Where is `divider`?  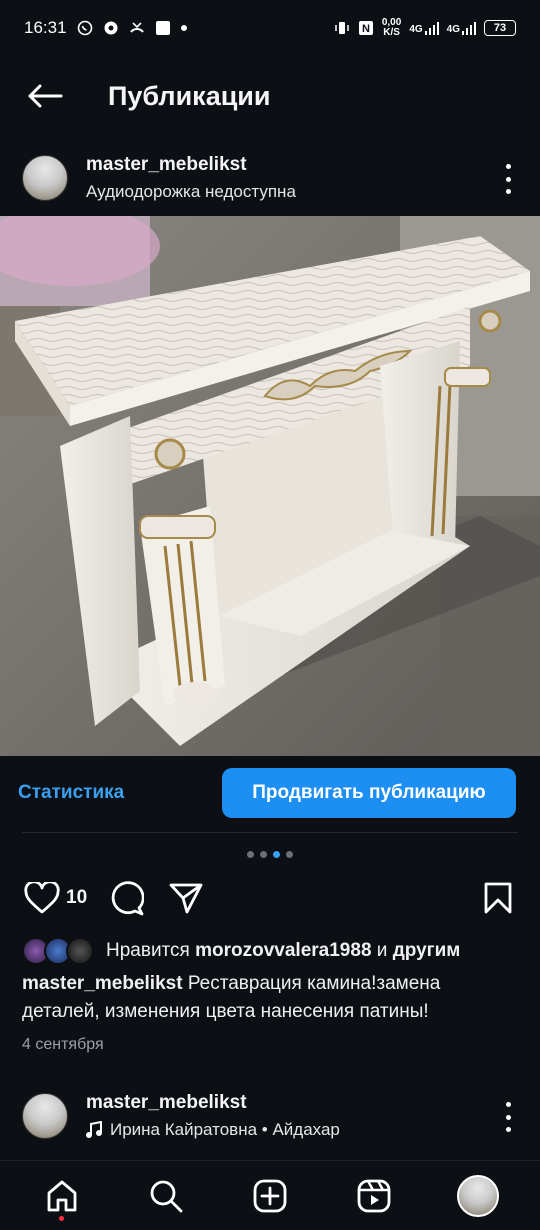 divider is located at coordinates (270, 832).